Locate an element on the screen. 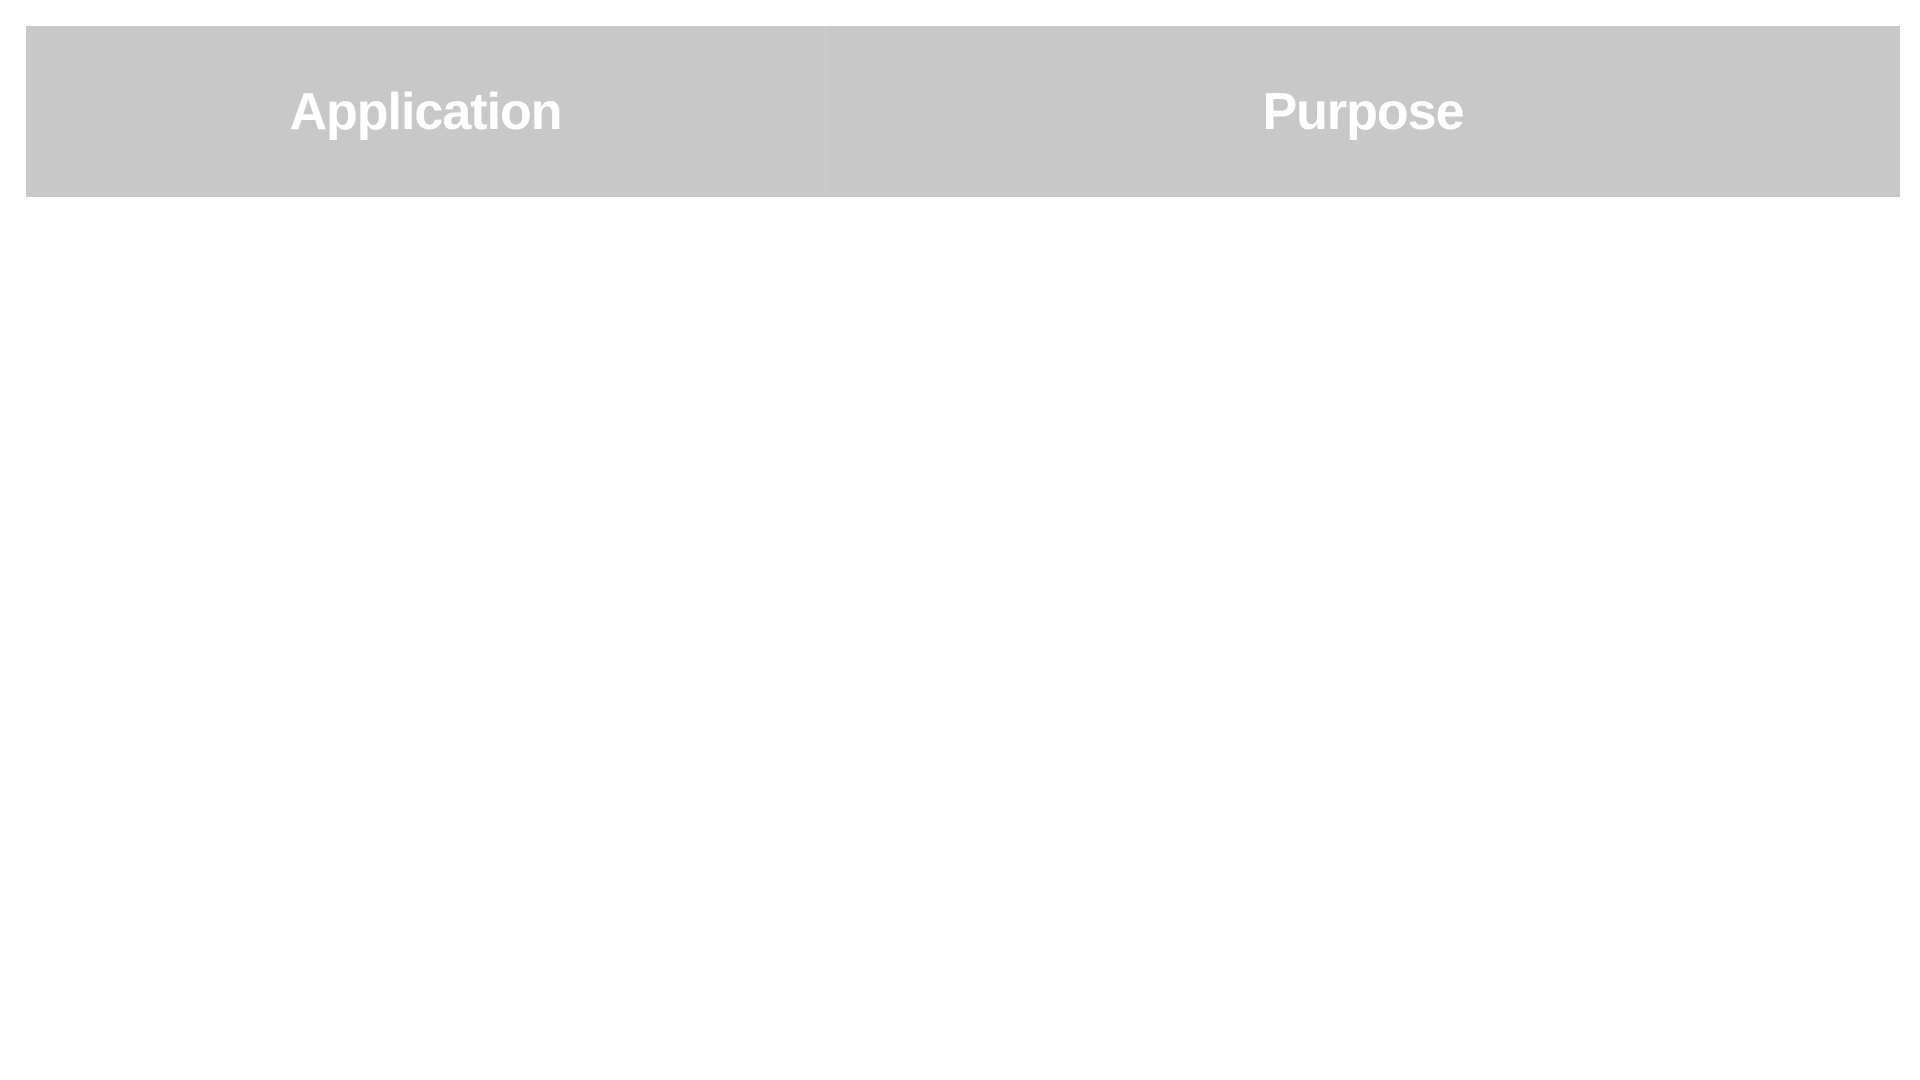 Image resolution: width=1920 pixels, height=1080 pixels. column-header-purpose: Purpose is located at coordinates (1363, 111).